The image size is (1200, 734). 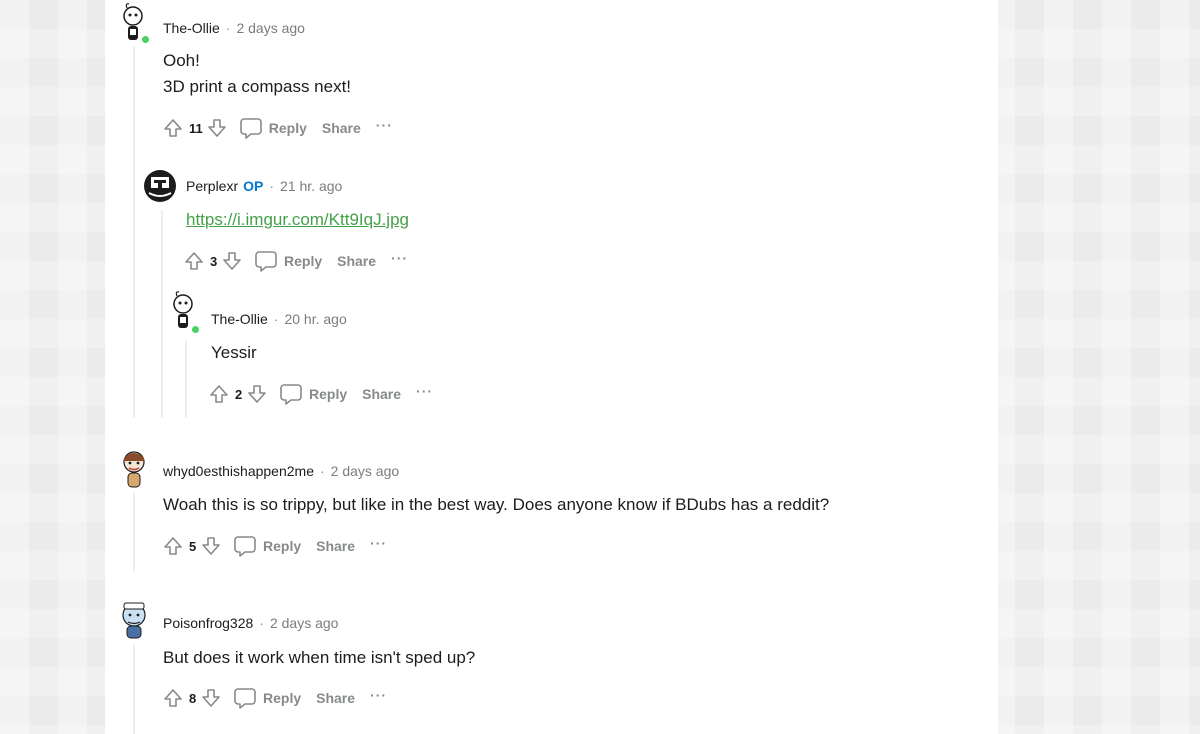 What do you see at coordinates (257, 74) in the screenshot?
I see `comment-body: Ooh! 3D print a compass next!` at bounding box center [257, 74].